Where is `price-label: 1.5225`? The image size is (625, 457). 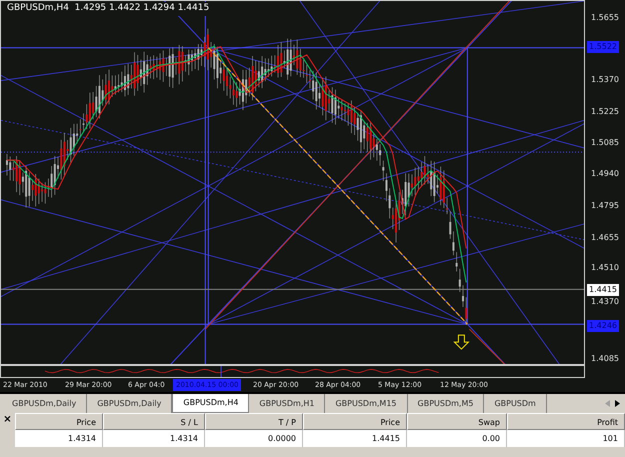 price-label: 1.5225 is located at coordinates (605, 112).